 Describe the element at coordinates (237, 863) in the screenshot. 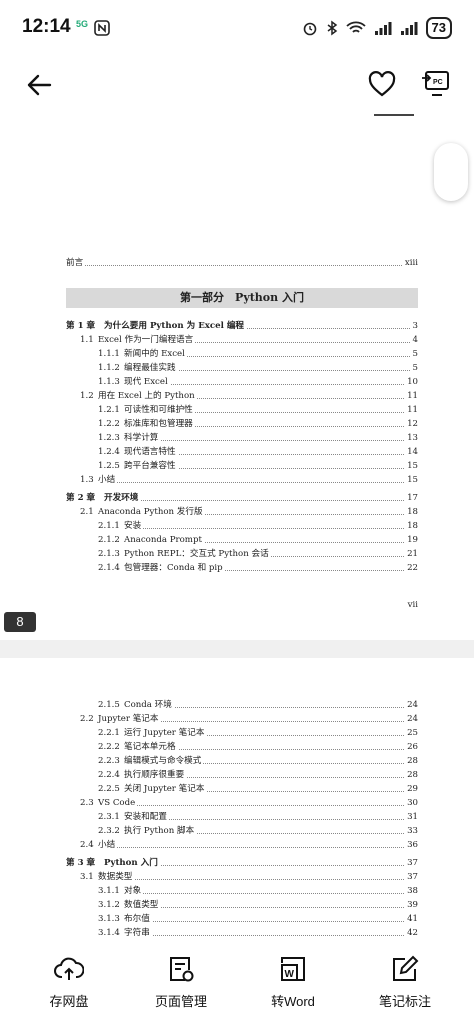

I see `toc-entry: 第 3 章 Python 入门 37` at that location.